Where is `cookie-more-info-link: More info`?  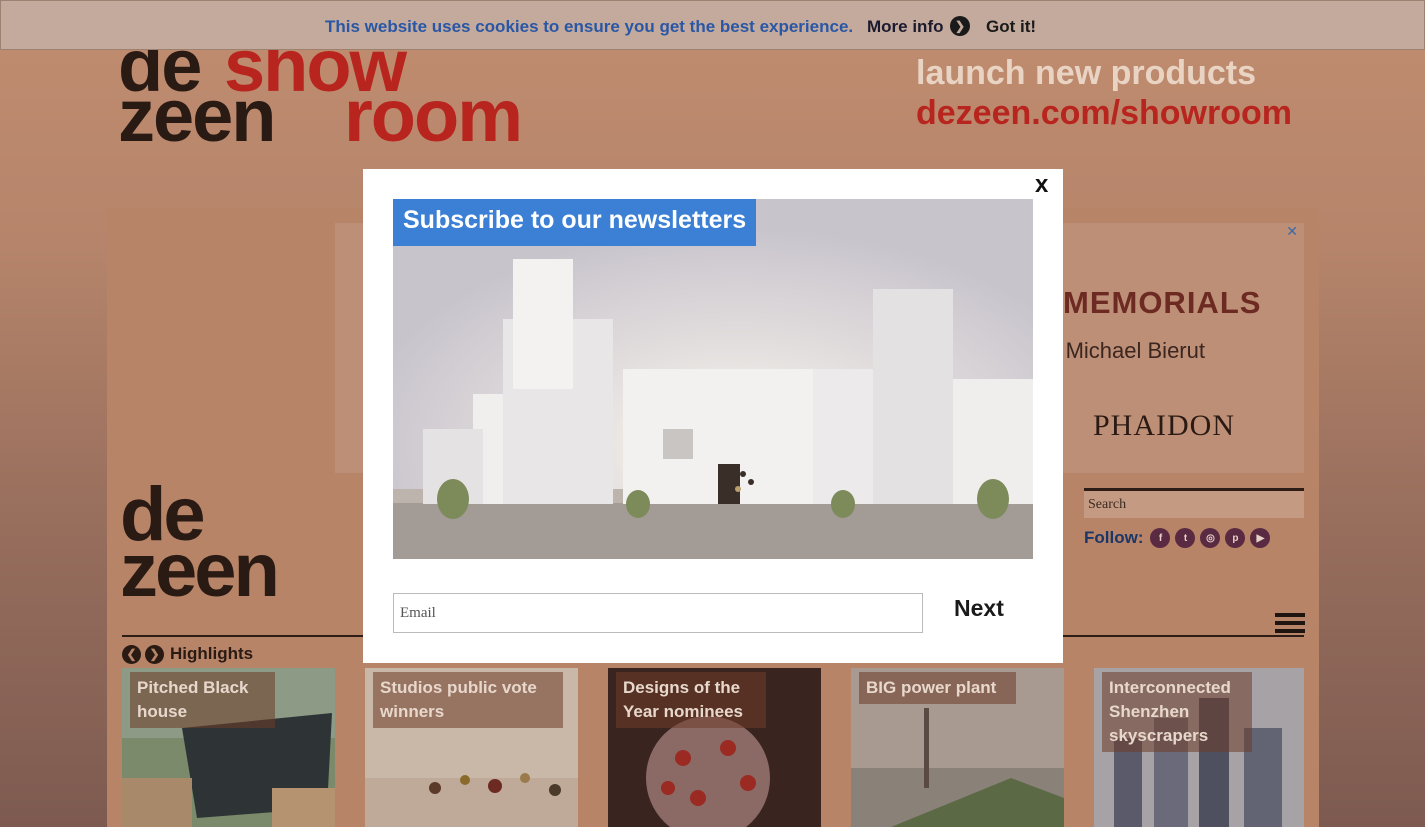 cookie-more-info-link: More info is located at coordinates (905, 27).